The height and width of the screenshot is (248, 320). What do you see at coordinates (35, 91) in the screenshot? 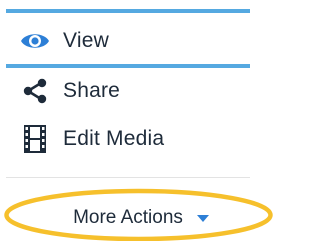
I see `share-icon` at bounding box center [35, 91].